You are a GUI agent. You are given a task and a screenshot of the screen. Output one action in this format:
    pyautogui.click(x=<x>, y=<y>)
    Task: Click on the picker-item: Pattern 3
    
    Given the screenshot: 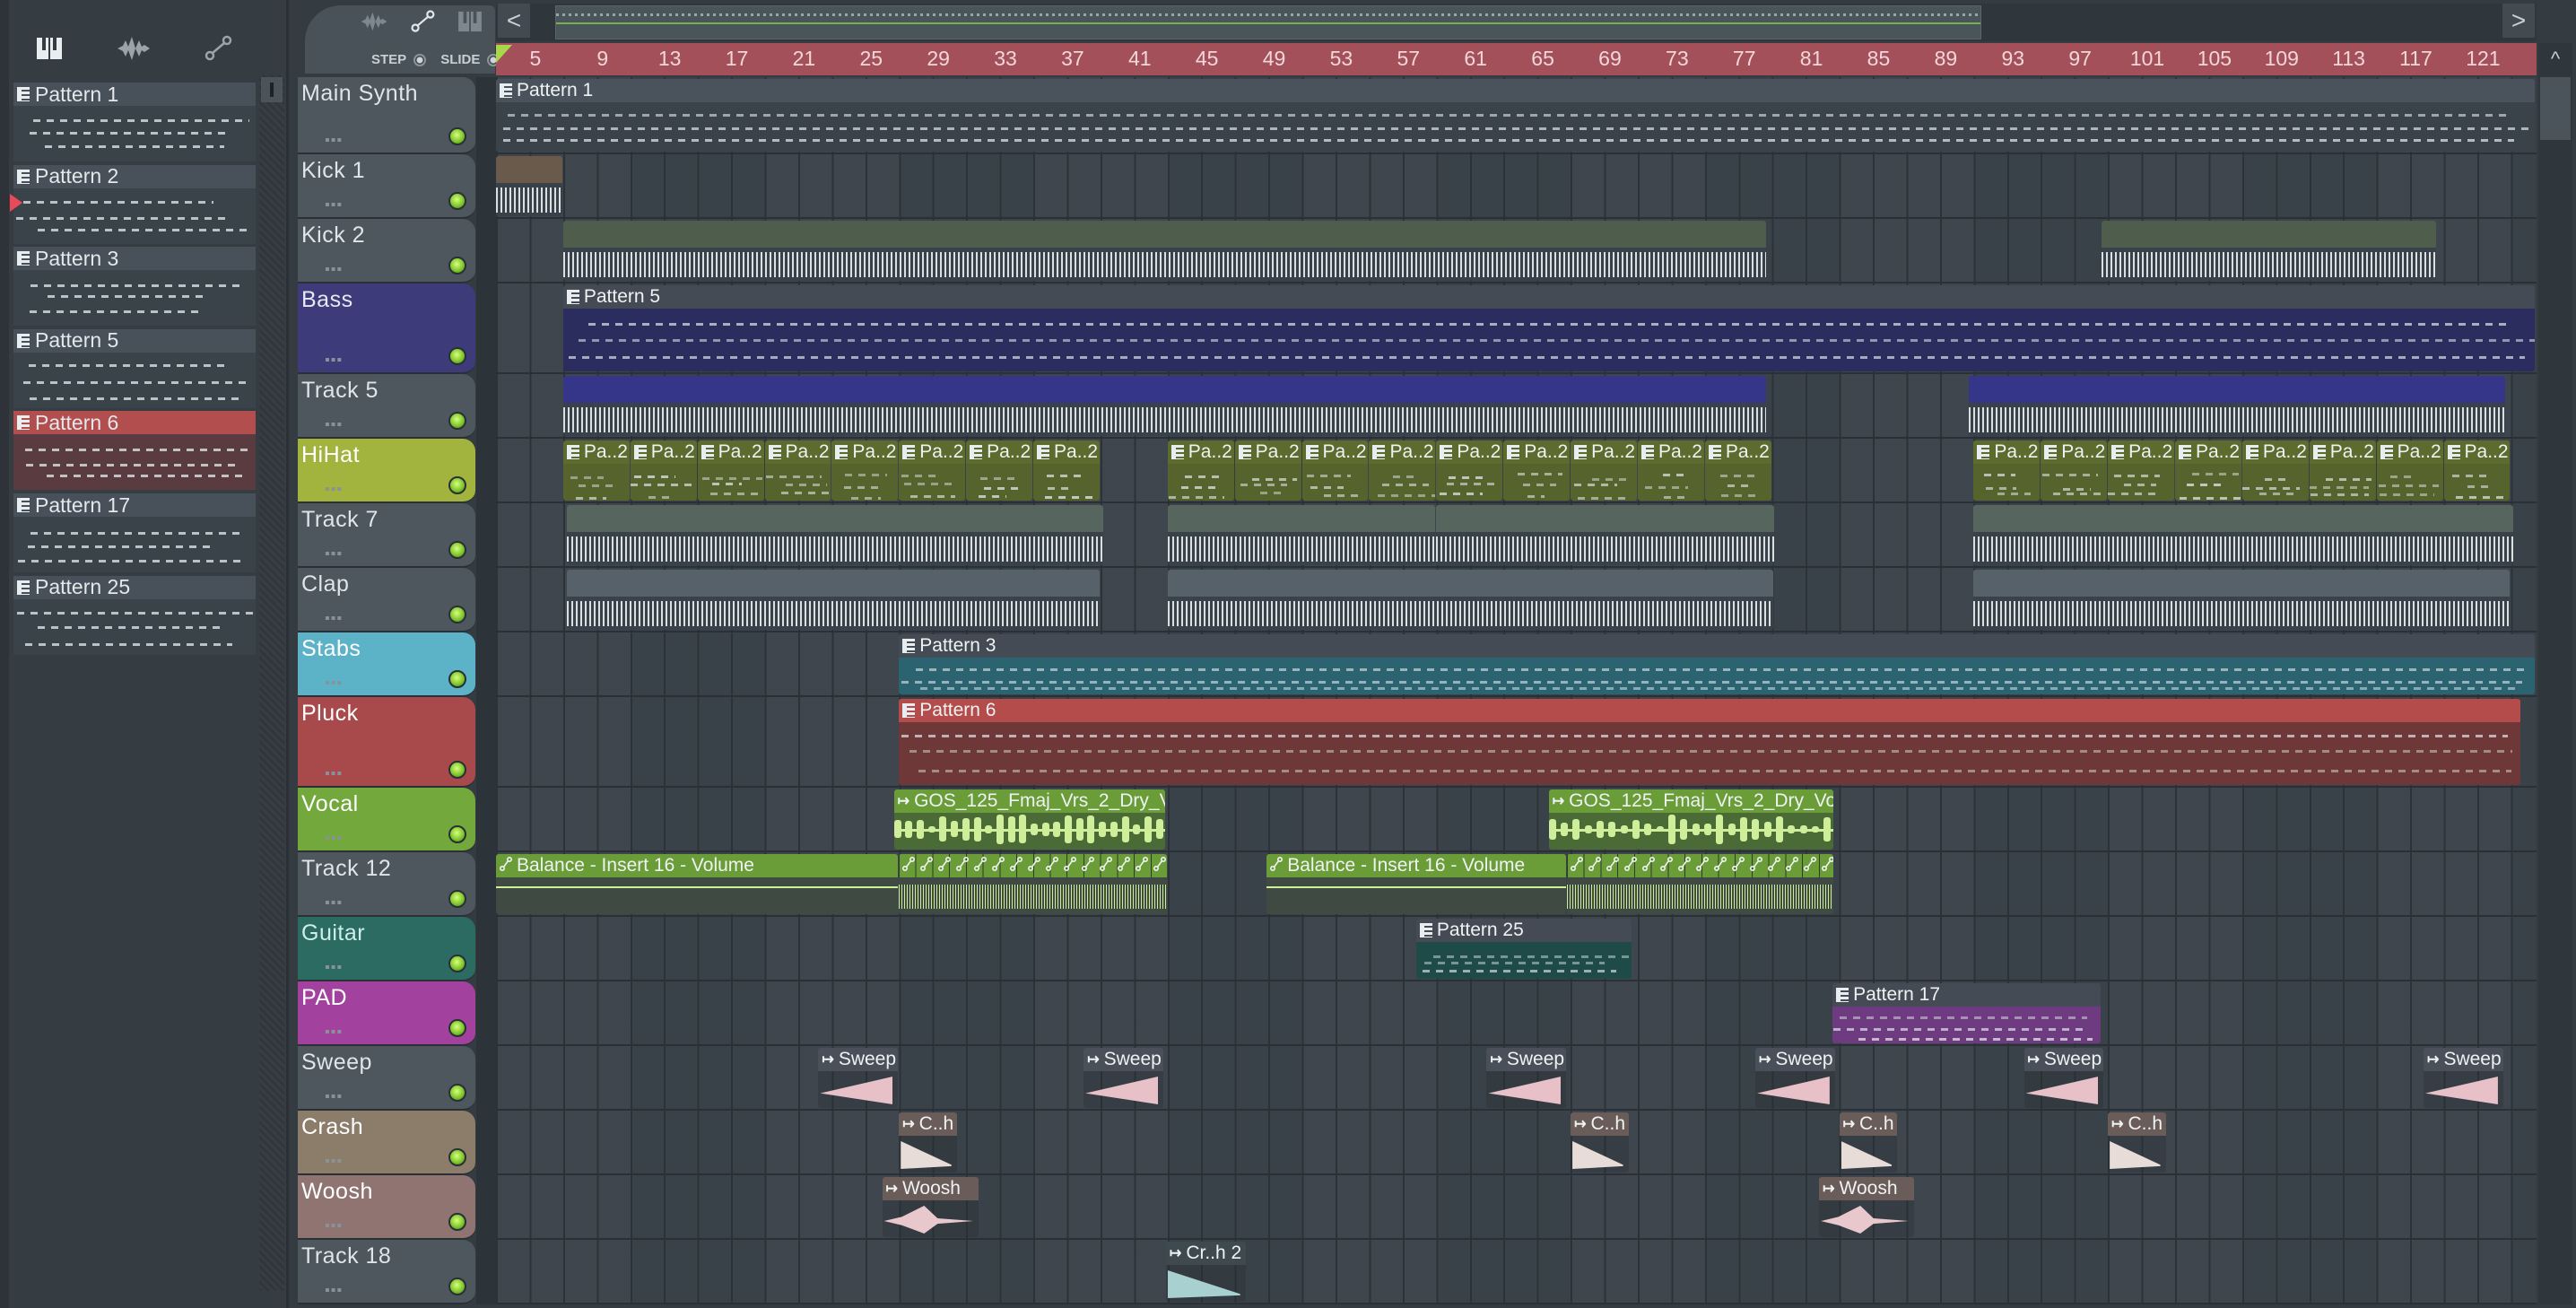 What is the action you would take?
    pyautogui.click(x=134, y=287)
    